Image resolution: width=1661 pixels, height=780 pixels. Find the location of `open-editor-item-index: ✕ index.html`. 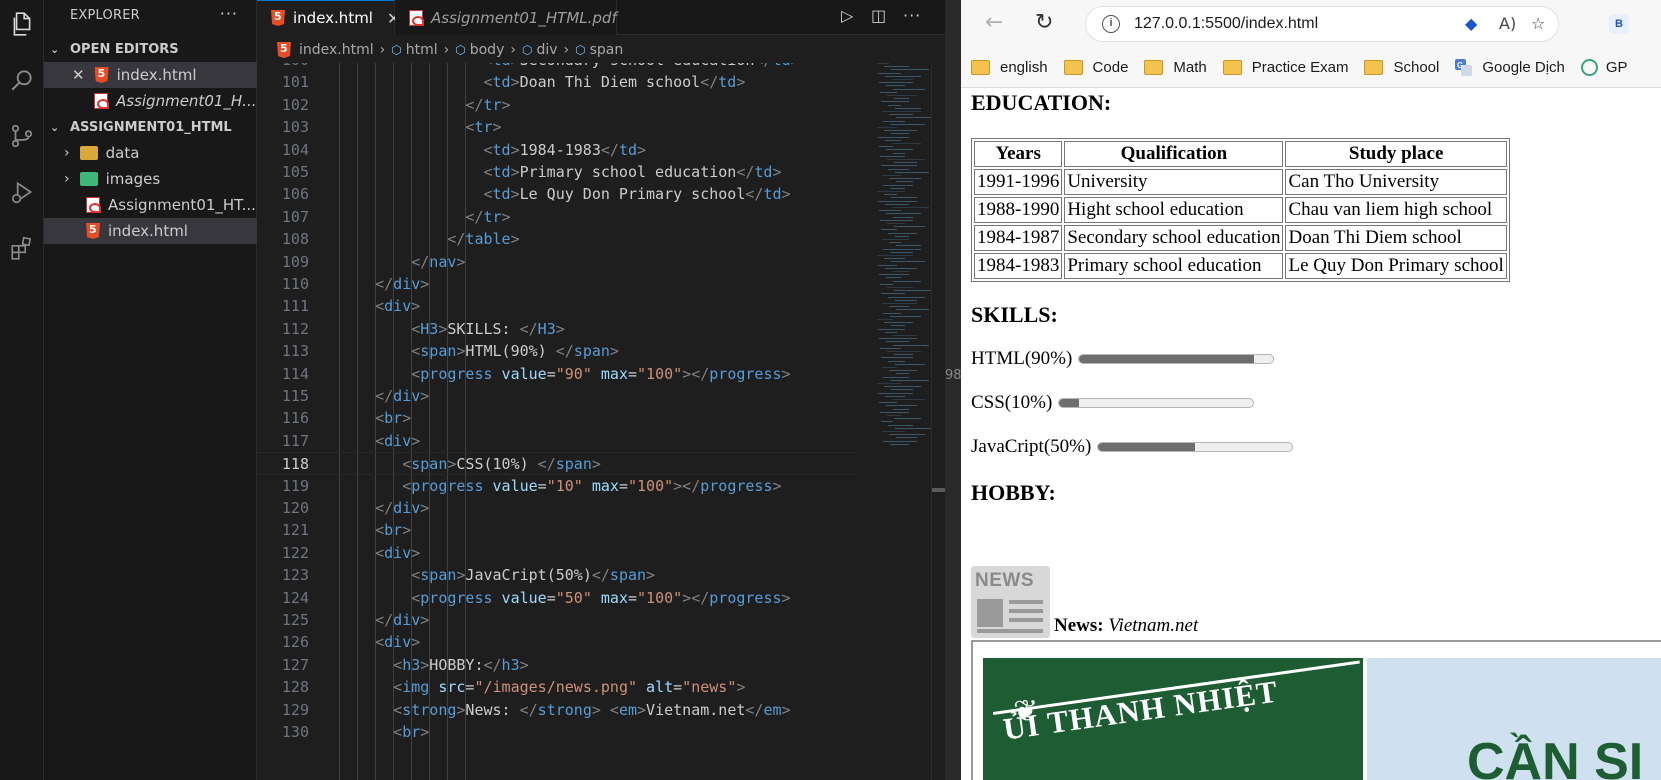

open-editor-item-index: ✕ index.html is located at coordinates (150, 75).